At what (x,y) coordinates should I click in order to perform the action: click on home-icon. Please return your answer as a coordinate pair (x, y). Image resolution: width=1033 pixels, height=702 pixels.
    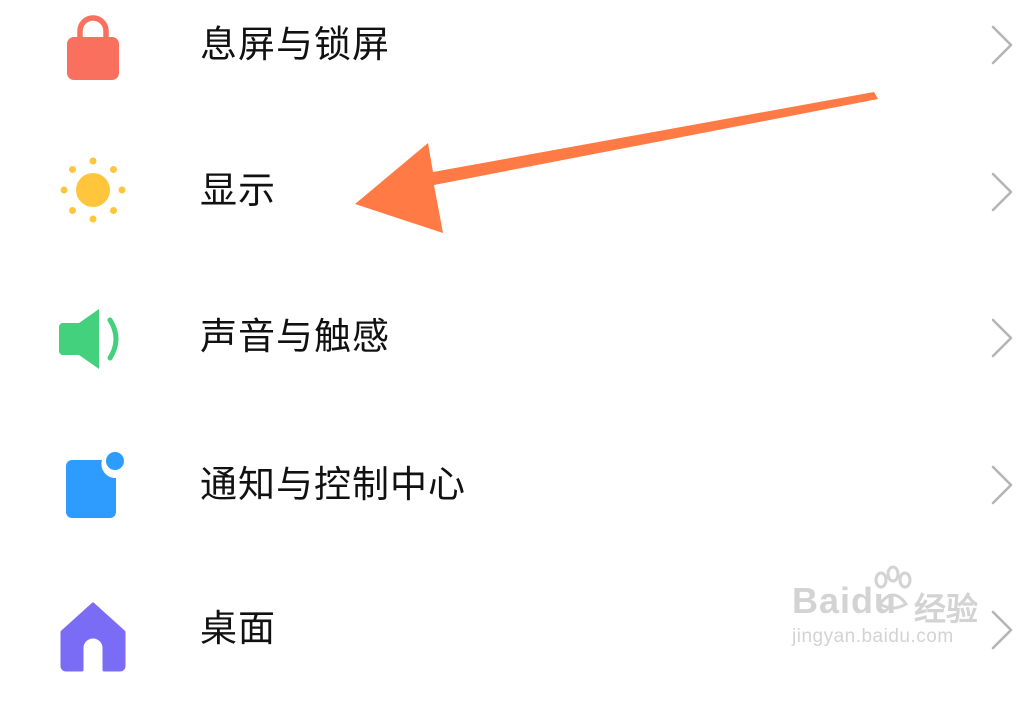
    Looking at the image, I should click on (93, 637).